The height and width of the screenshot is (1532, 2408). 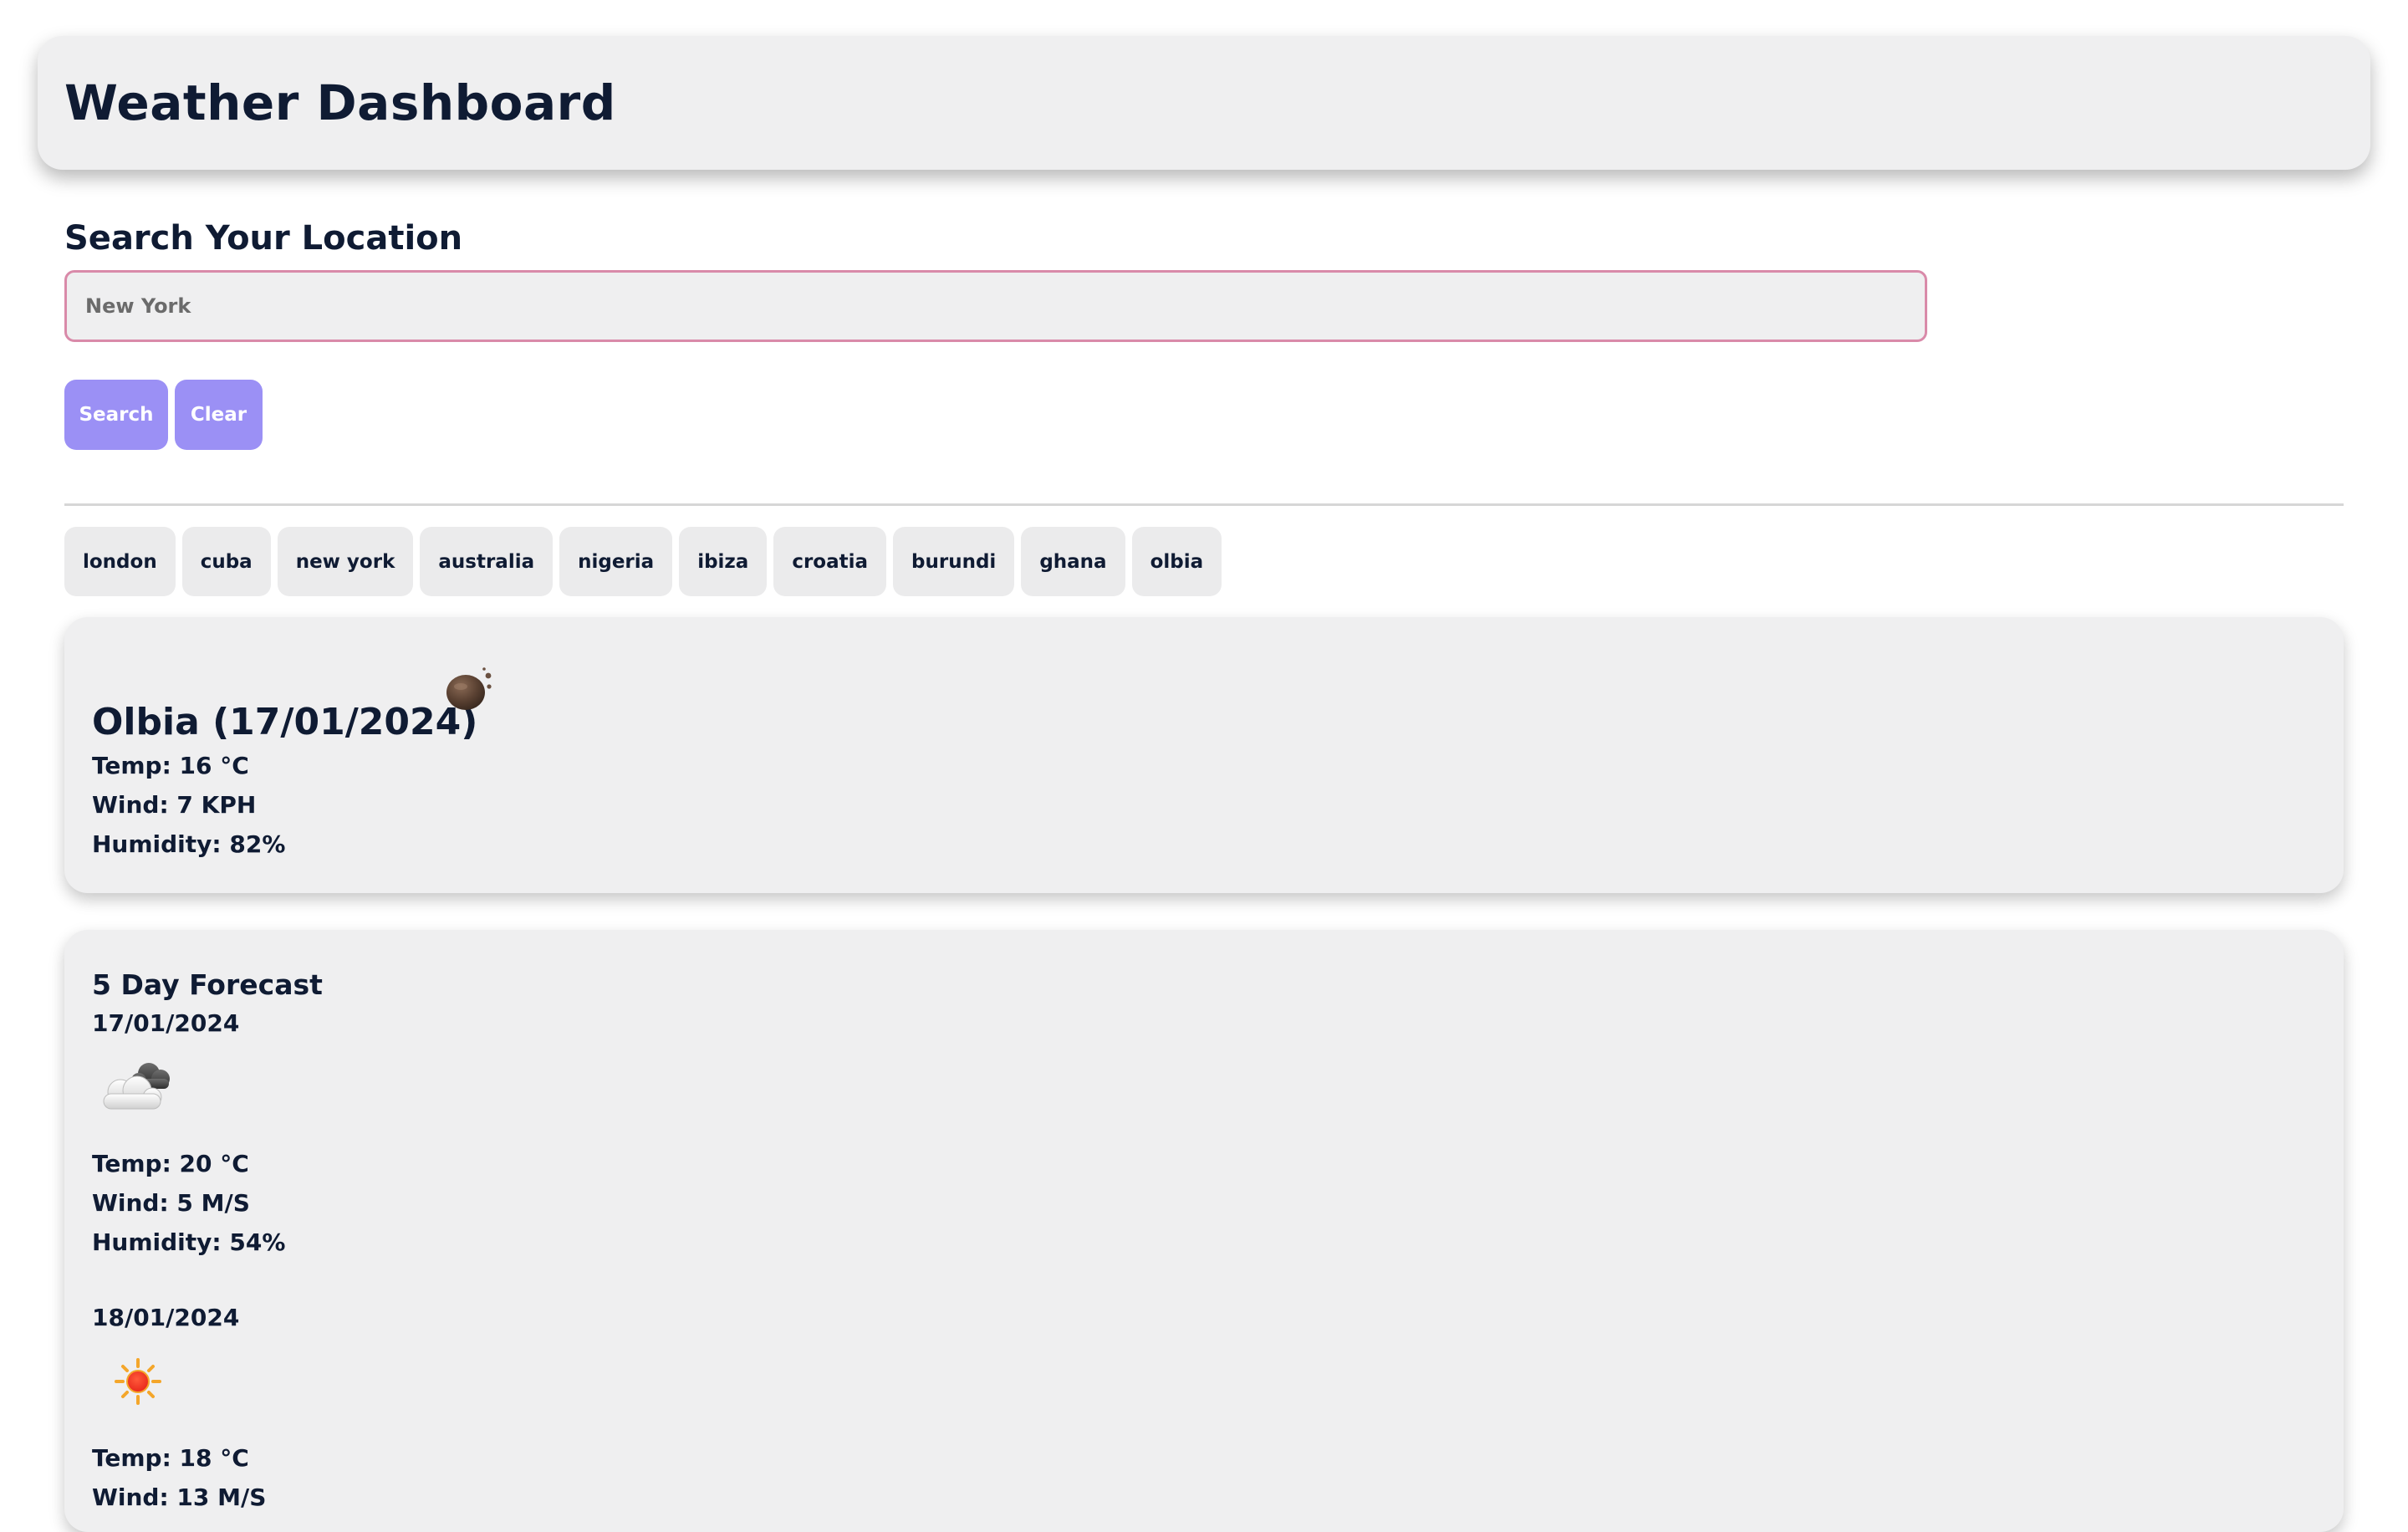 What do you see at coordinates (474, 688) in the screenshot?
I see `moon-icon` at bounding box center [474, 688].